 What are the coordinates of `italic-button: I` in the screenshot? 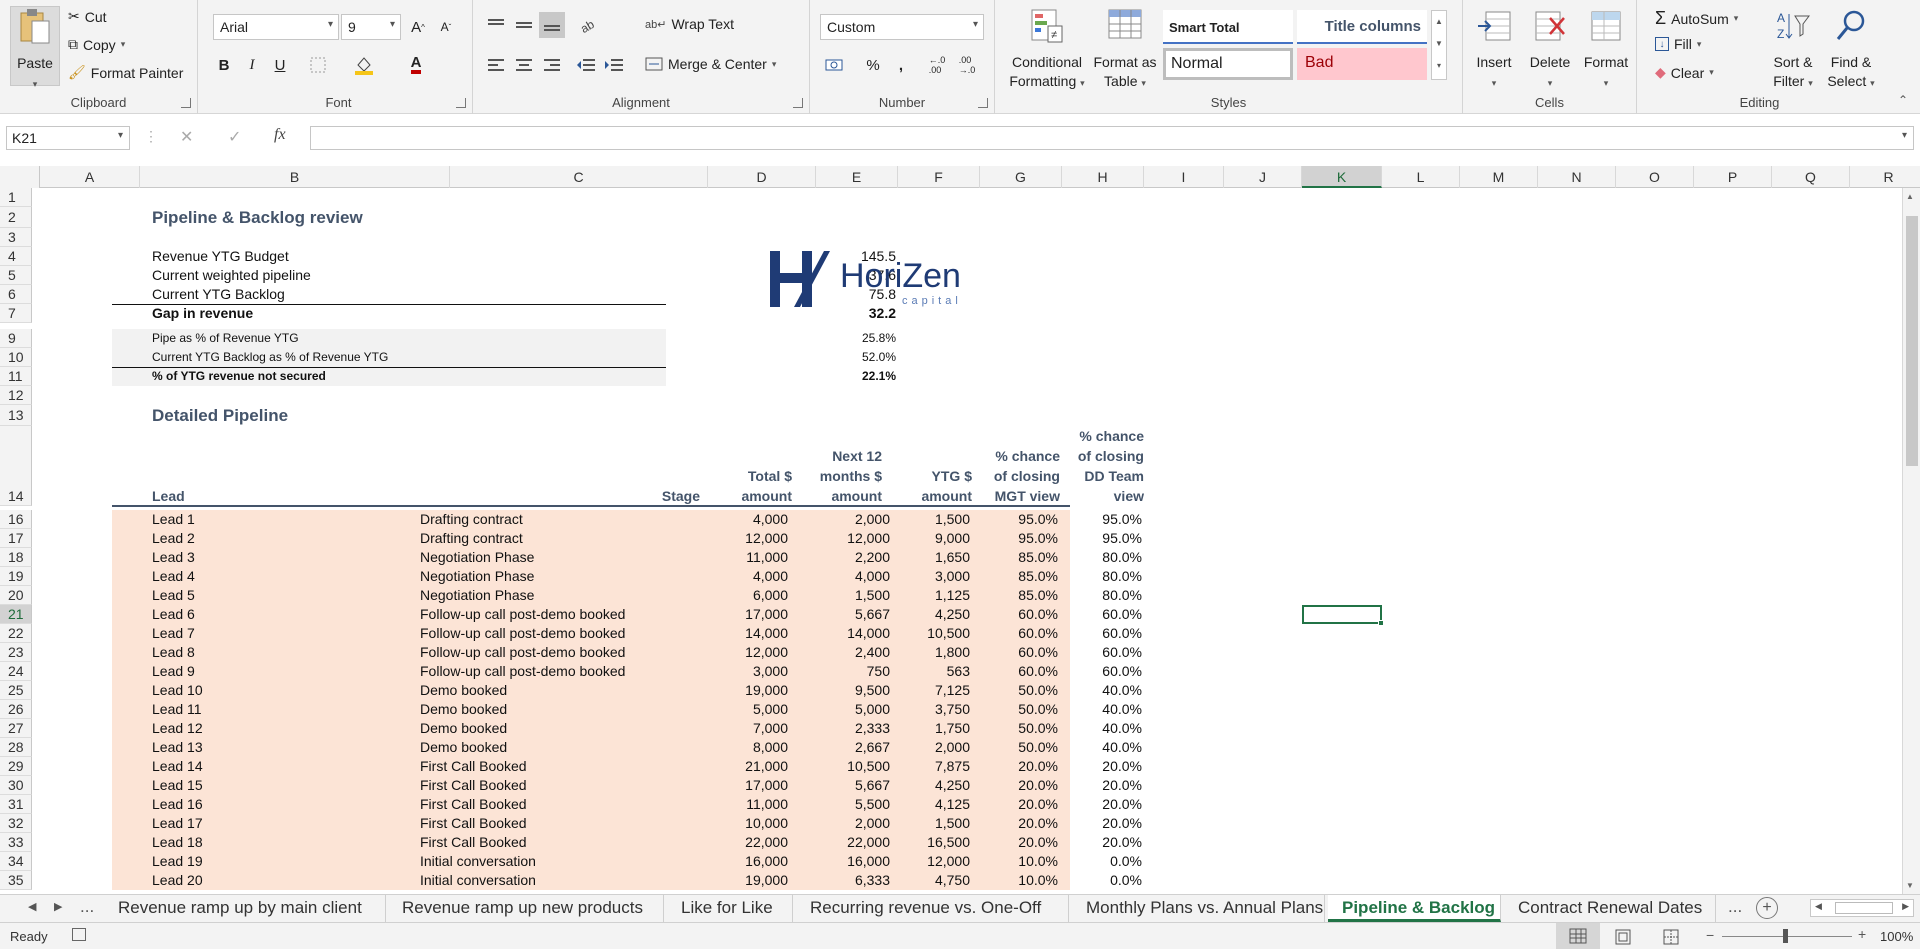 It's located at (252, 65).